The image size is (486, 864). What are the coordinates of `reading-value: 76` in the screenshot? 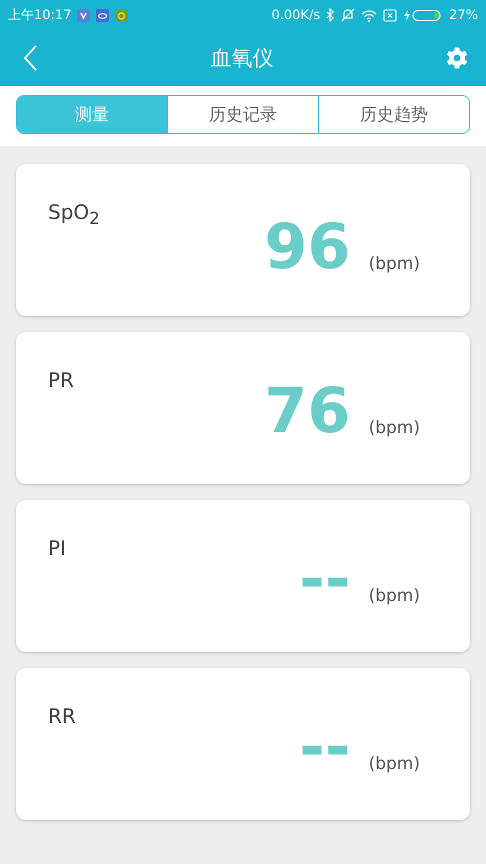 It's located at (307, 411).